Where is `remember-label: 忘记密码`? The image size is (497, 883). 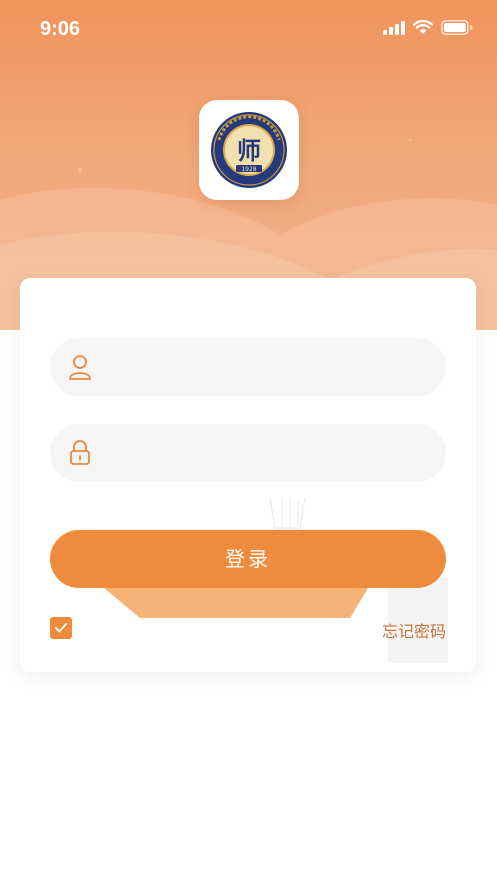
remember-label: 忘记密码 is located at coordinates (414, 630).